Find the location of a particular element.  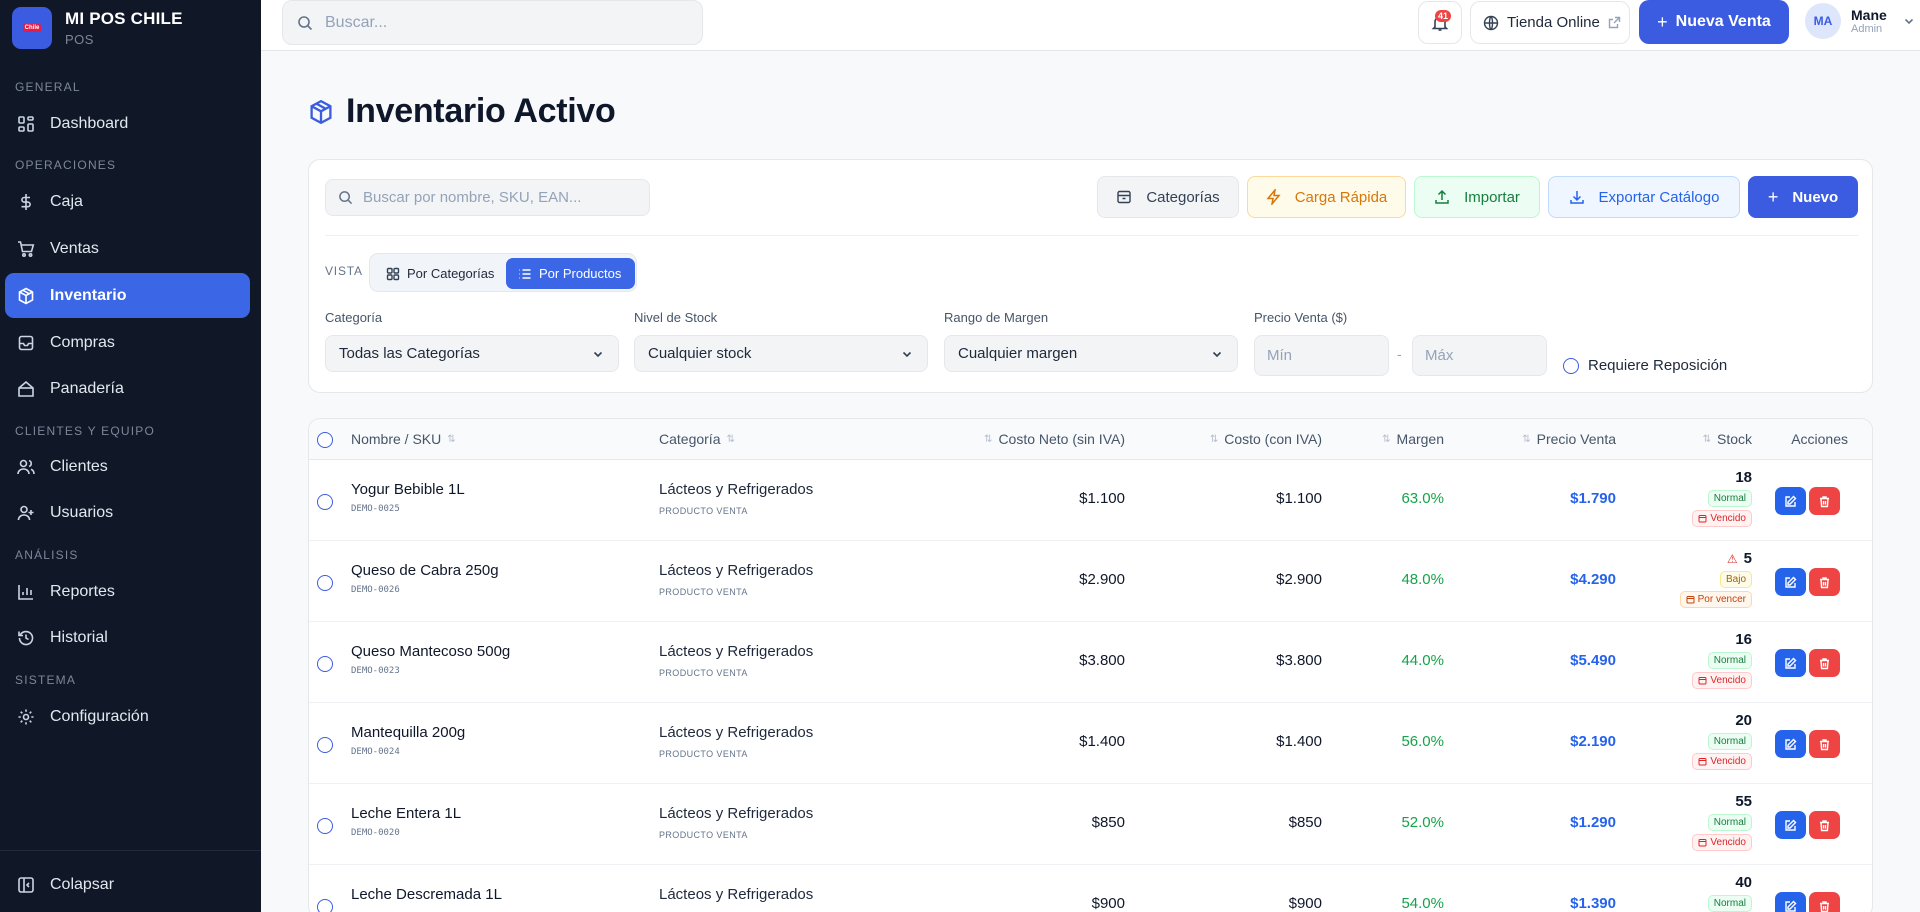

sale-price: $1.290 is located at coordinates (1593, 822).